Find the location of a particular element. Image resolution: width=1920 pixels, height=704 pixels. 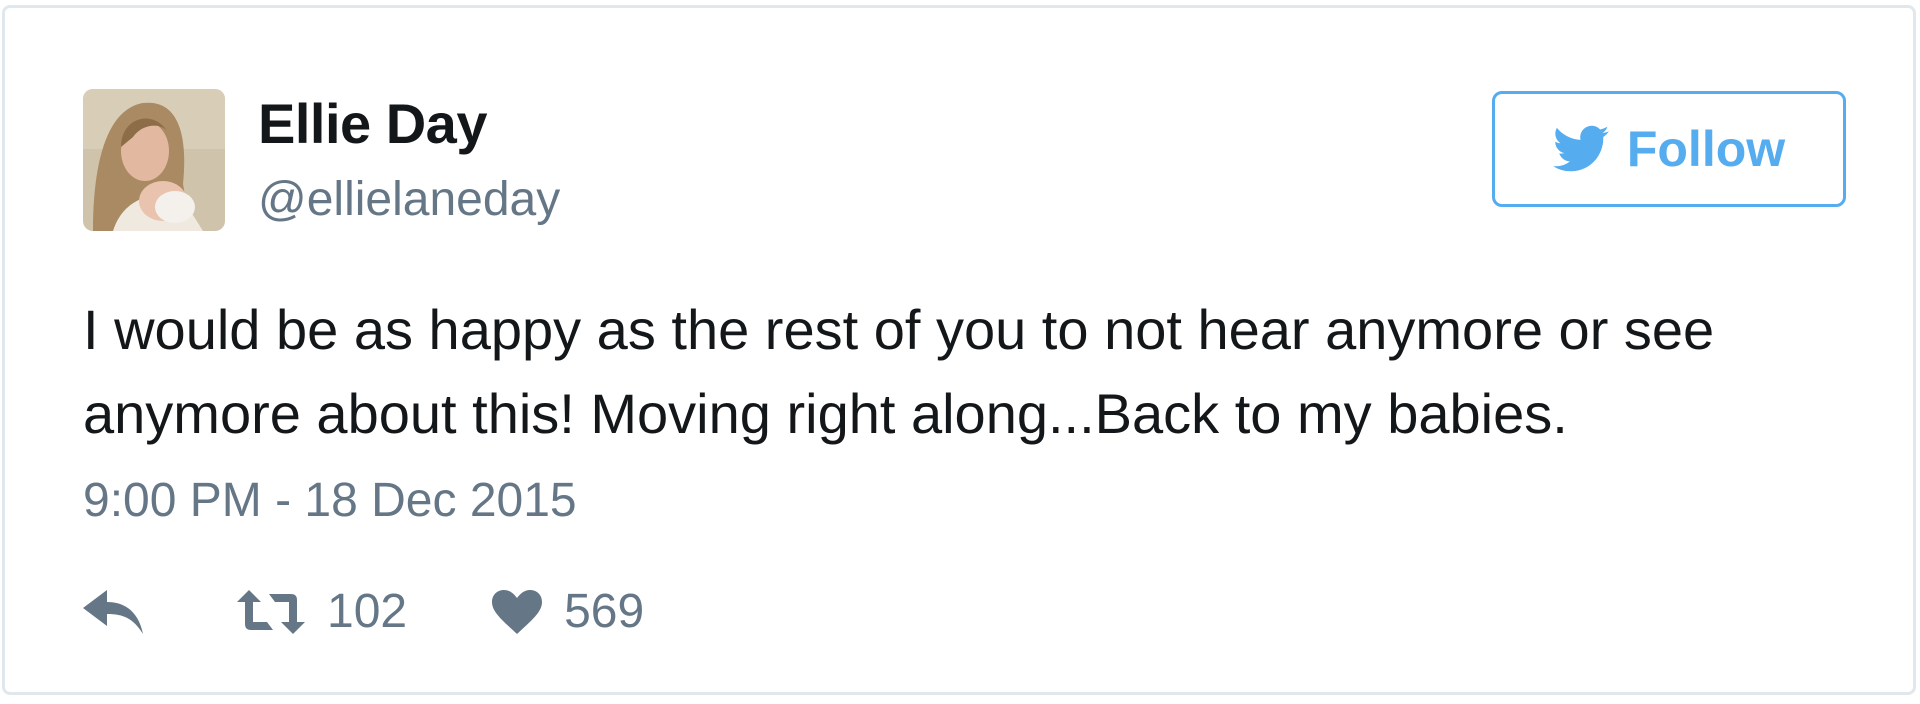

author-handle: @ellielaneday is located at coordinates (409, 200).